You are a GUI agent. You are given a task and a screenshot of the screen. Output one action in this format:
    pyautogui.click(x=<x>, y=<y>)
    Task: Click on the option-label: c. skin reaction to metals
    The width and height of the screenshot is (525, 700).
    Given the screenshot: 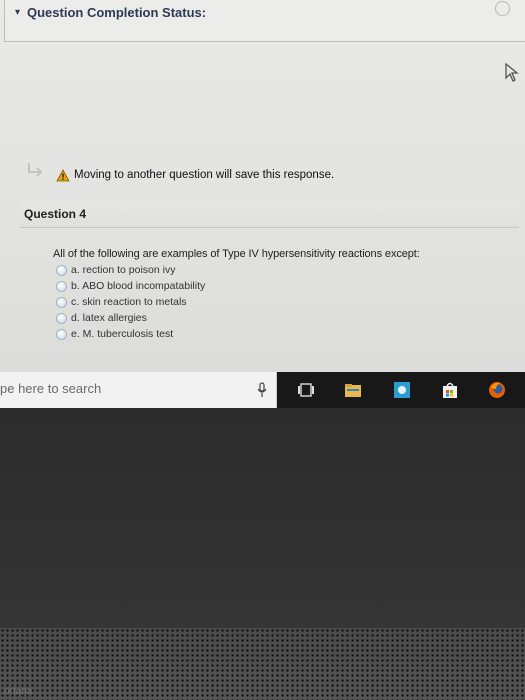 What is the action you would take?
    pyautogui.click(x=129, y=302)
    